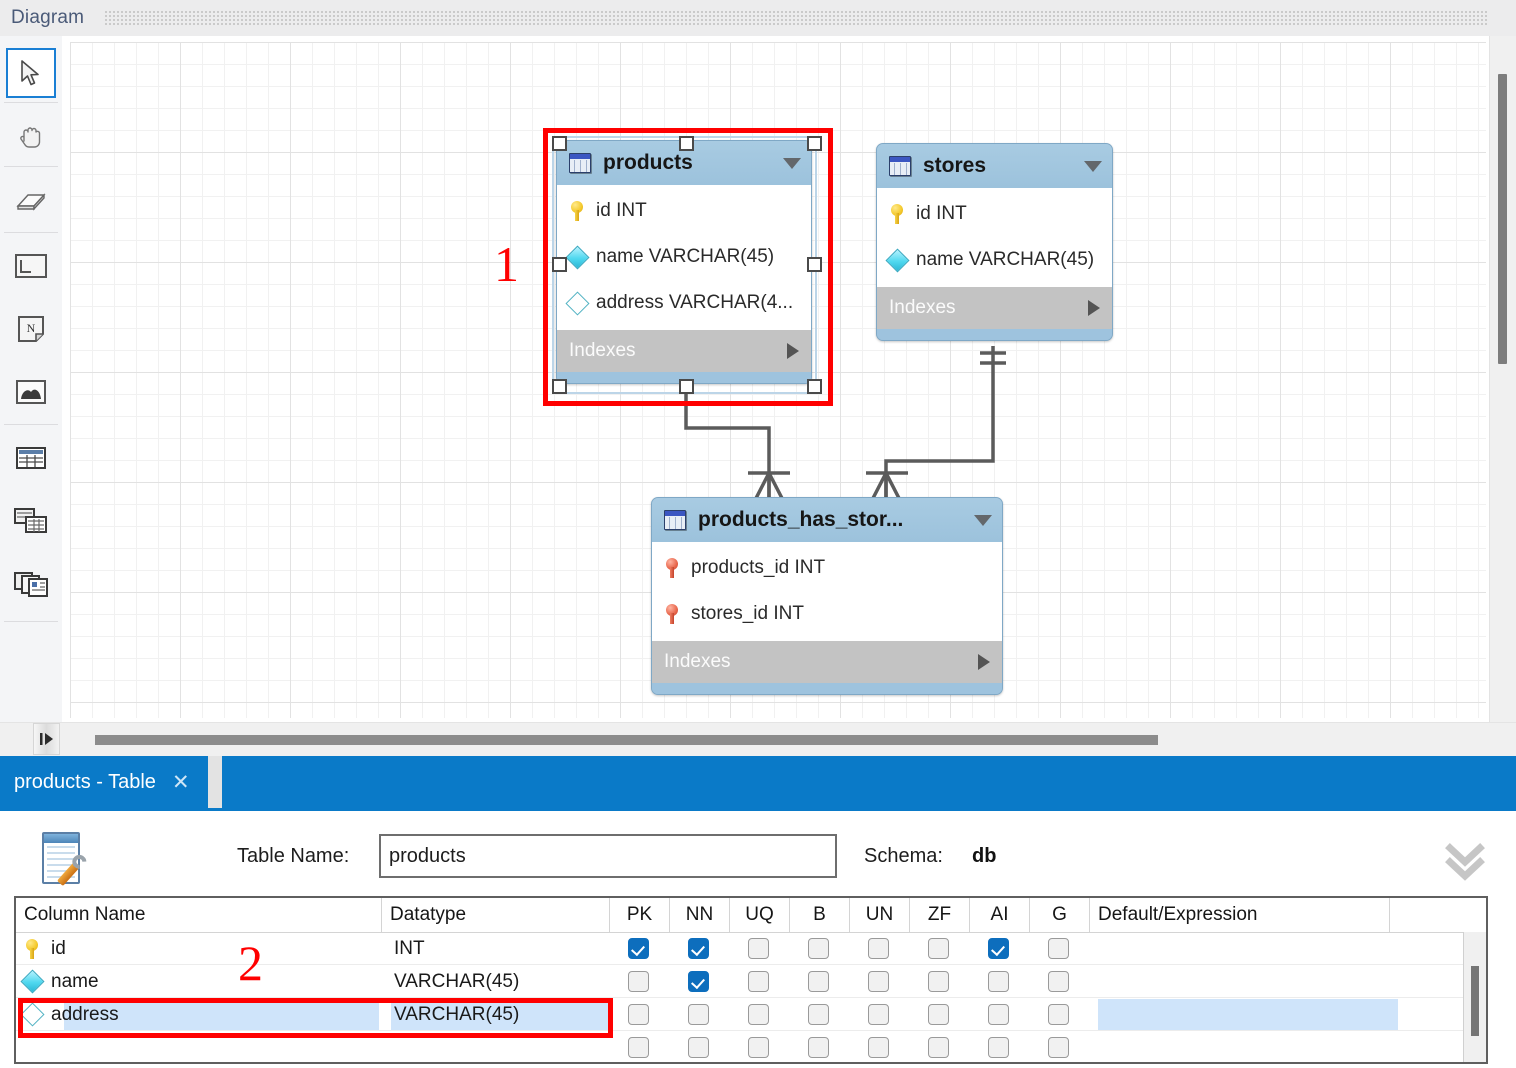 Image resolution: width=1516 pixels, height=1068 pixels. I want to click on eer-table-stores: stores id INT name VARCHAR(45) Indexes, so click(994, 242).